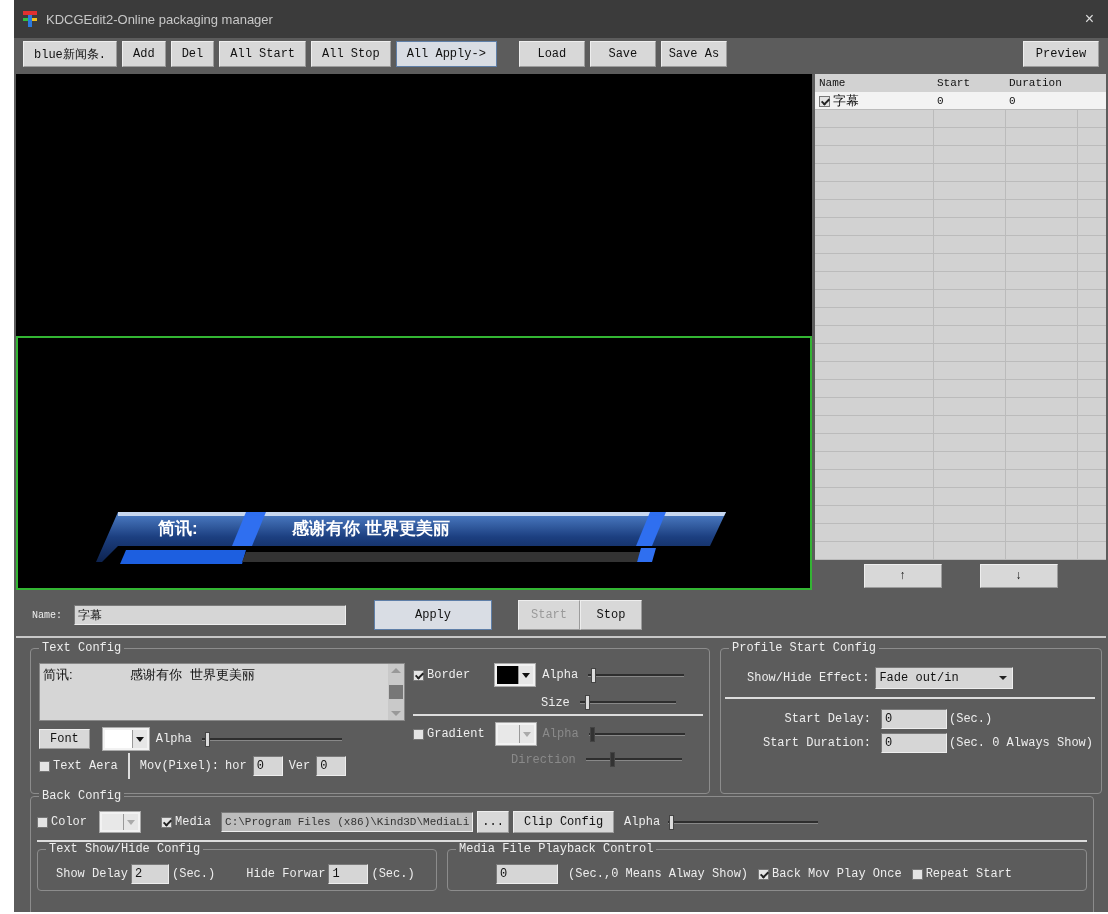 Image resolution: width=1108 pixels, height=914 pixels. I want to click on column-header: Start, so click(953, 83).